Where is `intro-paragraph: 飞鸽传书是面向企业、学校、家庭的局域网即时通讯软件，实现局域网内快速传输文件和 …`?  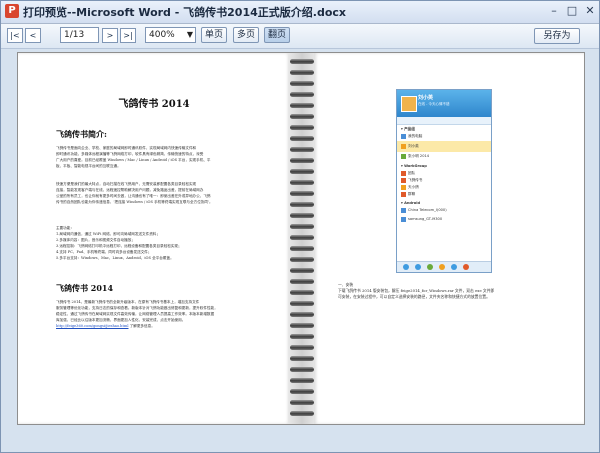 intro-paragraph: 飞鸽传书是面向企业、学校、家庭的局域网即时通讯软件，实现局域网内快速传输文件和 … is located at coordinates (133, 157).